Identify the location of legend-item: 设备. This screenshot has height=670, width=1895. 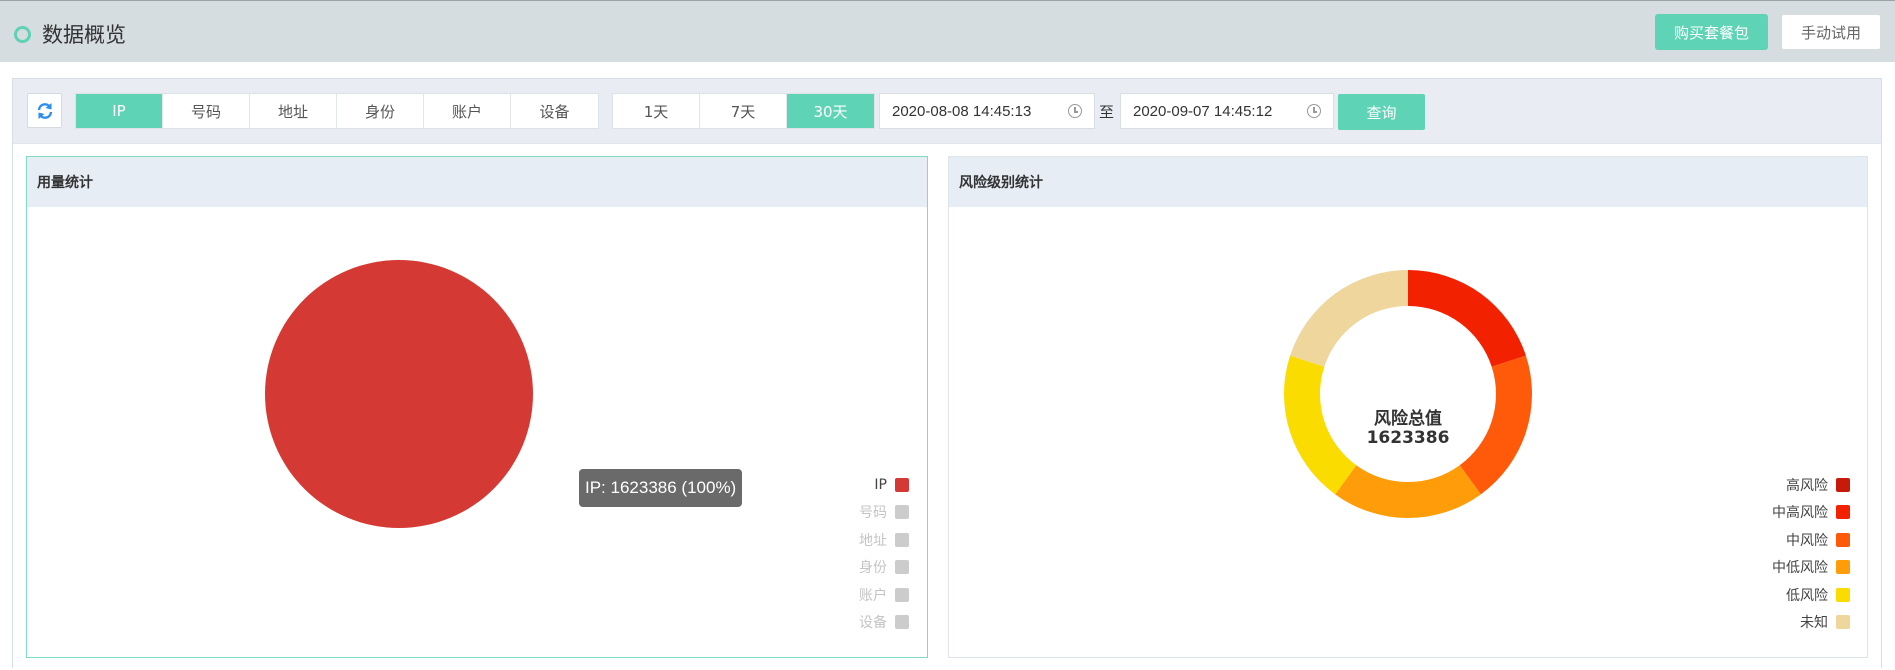
(884, 623).